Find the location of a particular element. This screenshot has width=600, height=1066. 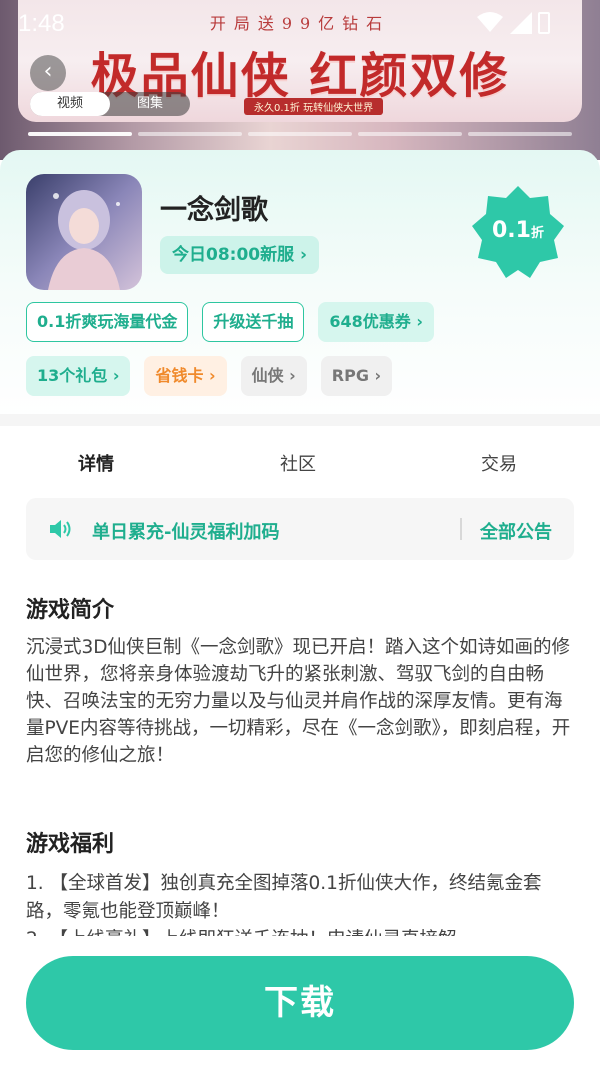

detail-tabs: 详情 社区 交易 is located at coordinates (300, 461).